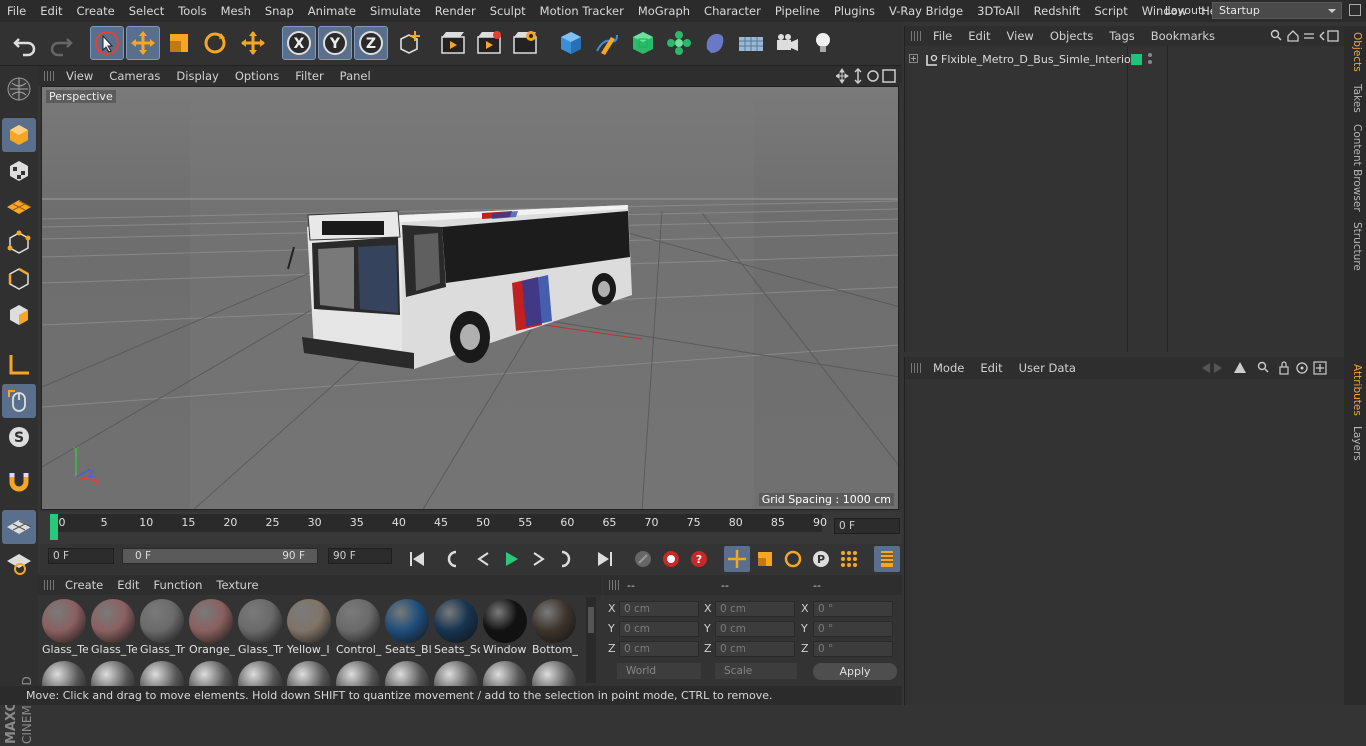  Describe the element at coordinates (605, 559) in the screenshot. I see `goto-end-icon` at that location.